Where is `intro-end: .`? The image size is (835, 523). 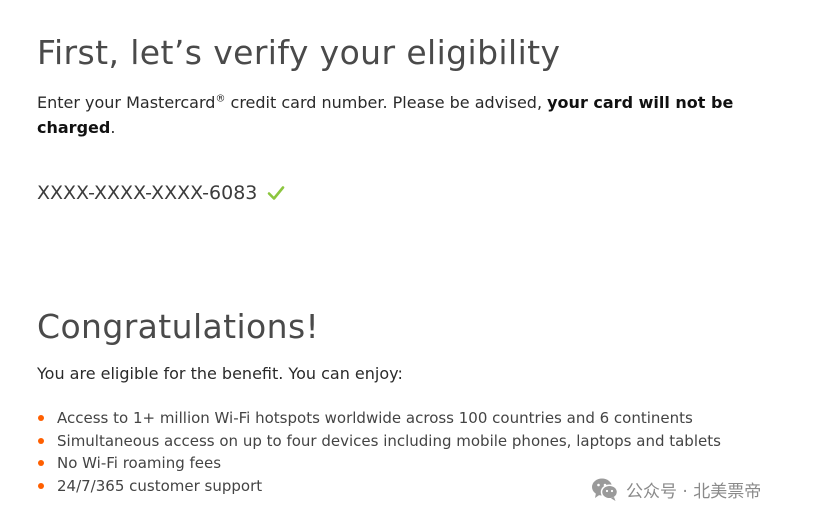 intro-end: . is located at coordinates (113, 127).